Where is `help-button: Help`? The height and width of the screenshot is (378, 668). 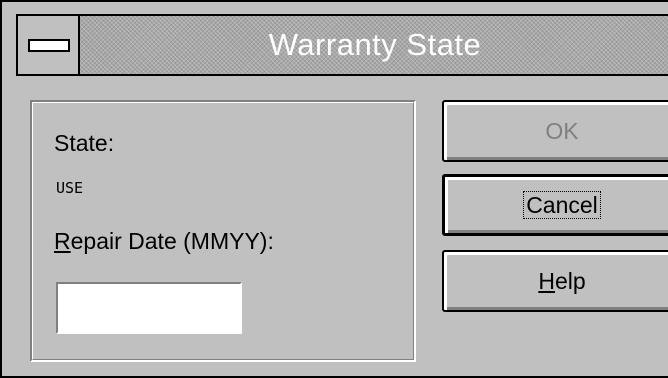
help-button: Help is located at coordinates (555, 281).